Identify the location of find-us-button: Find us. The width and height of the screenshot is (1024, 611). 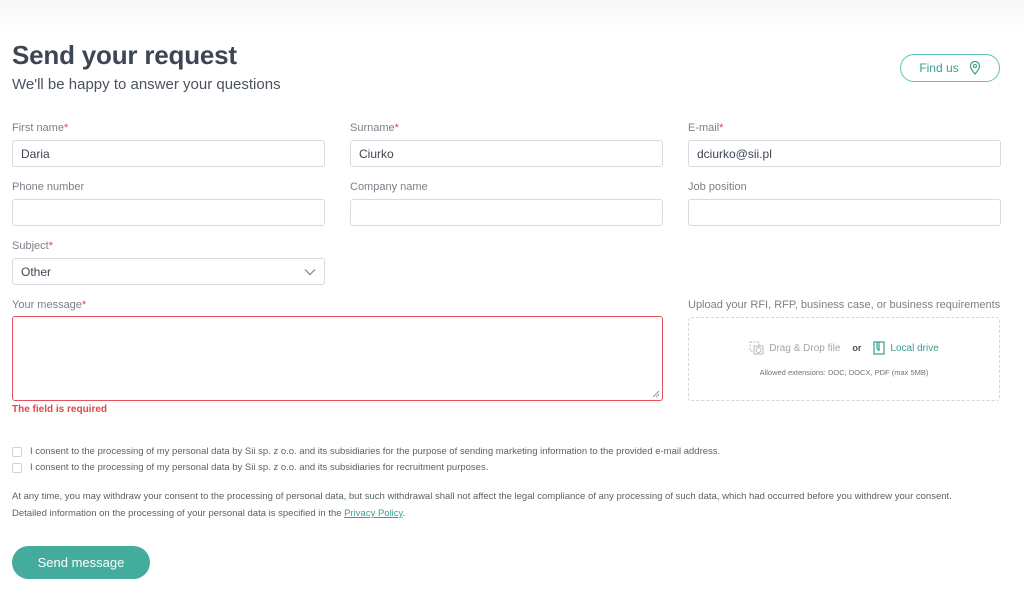
(950, 68).